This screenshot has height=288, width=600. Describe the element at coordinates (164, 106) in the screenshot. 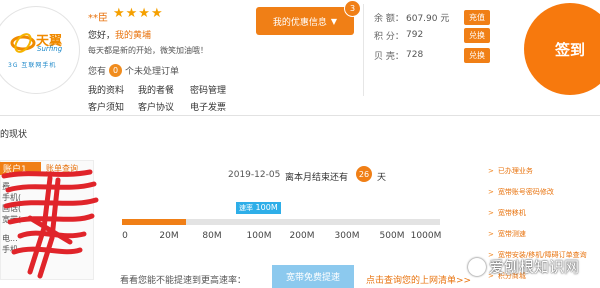

I see `link-customer-agreement: 客户协议` at that location.